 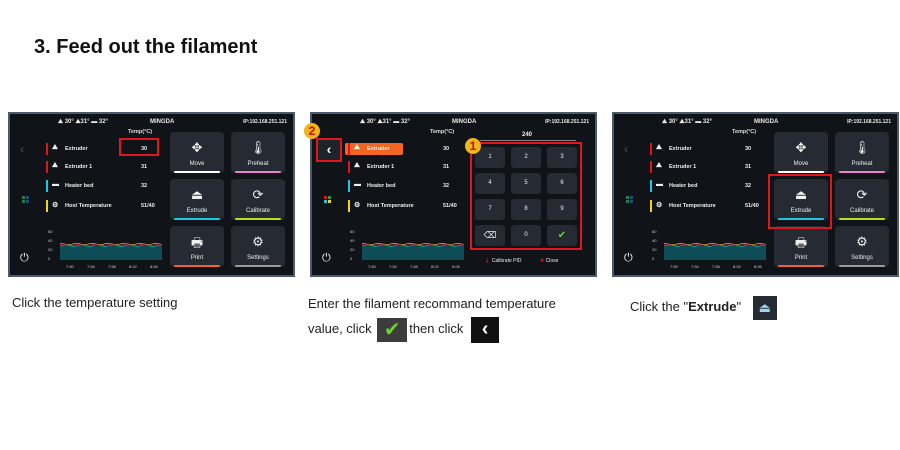 What do you see at coordinates (50, 249) in the screenshot?
I see `chart-y-tick: 20` at bounding box center [50, 249].